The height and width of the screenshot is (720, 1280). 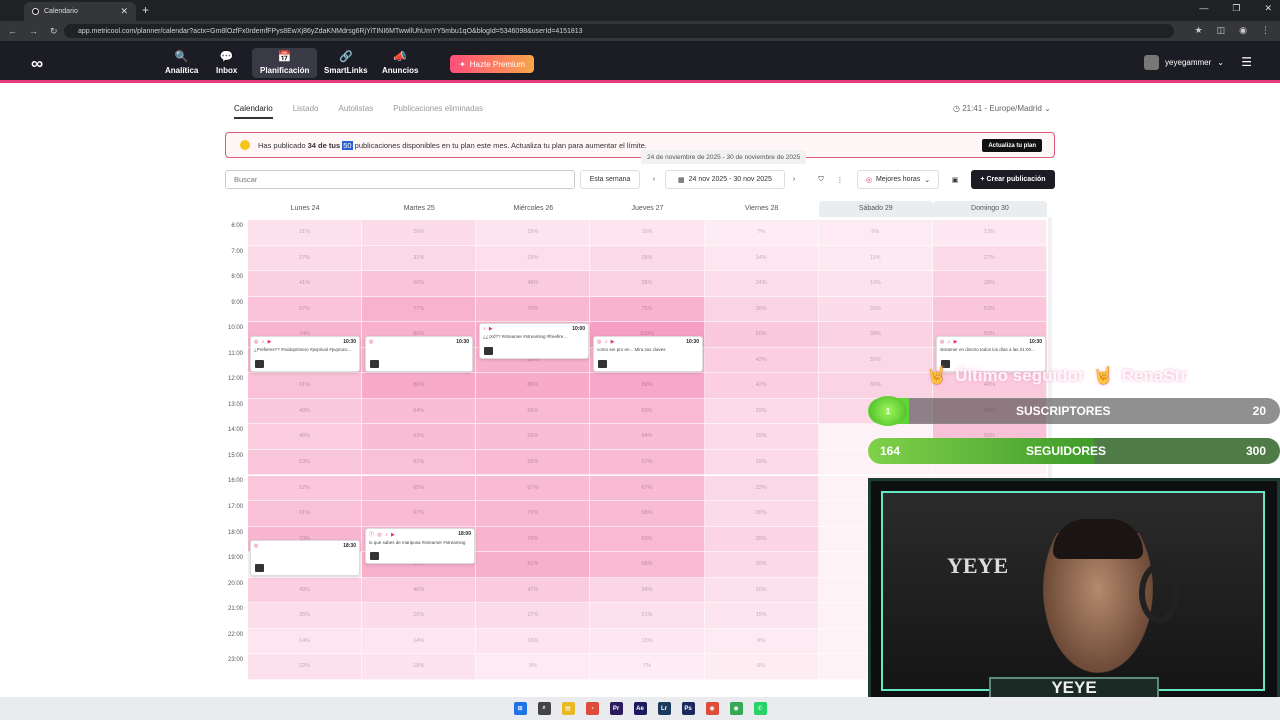 I want to click on time-slot: 25%, so click(x=305, y=616).